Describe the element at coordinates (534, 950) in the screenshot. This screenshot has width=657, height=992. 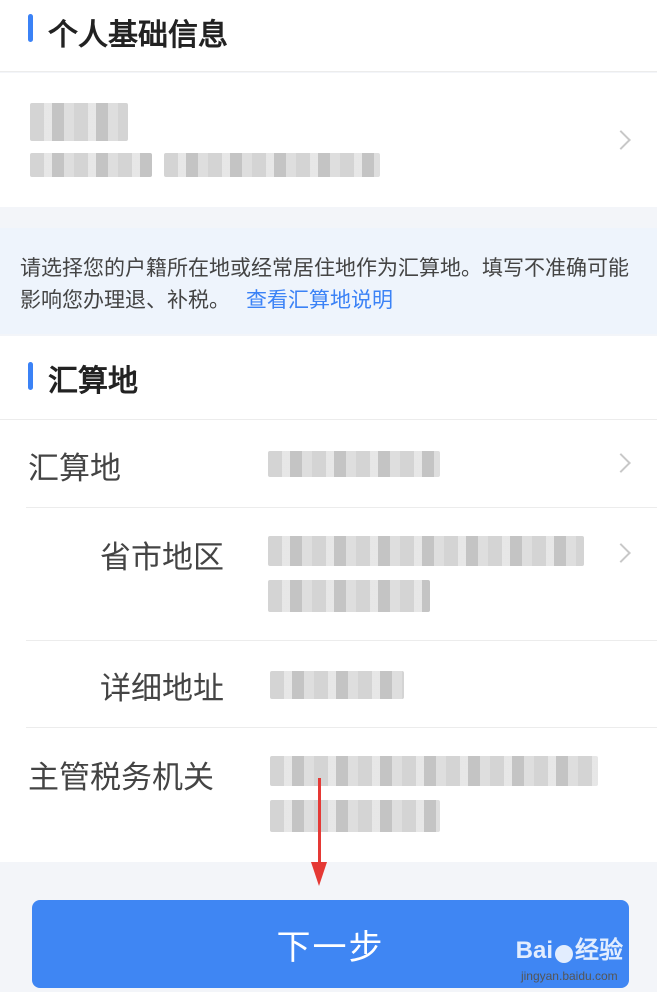
I see `watermark-brand: Bai` at that location.